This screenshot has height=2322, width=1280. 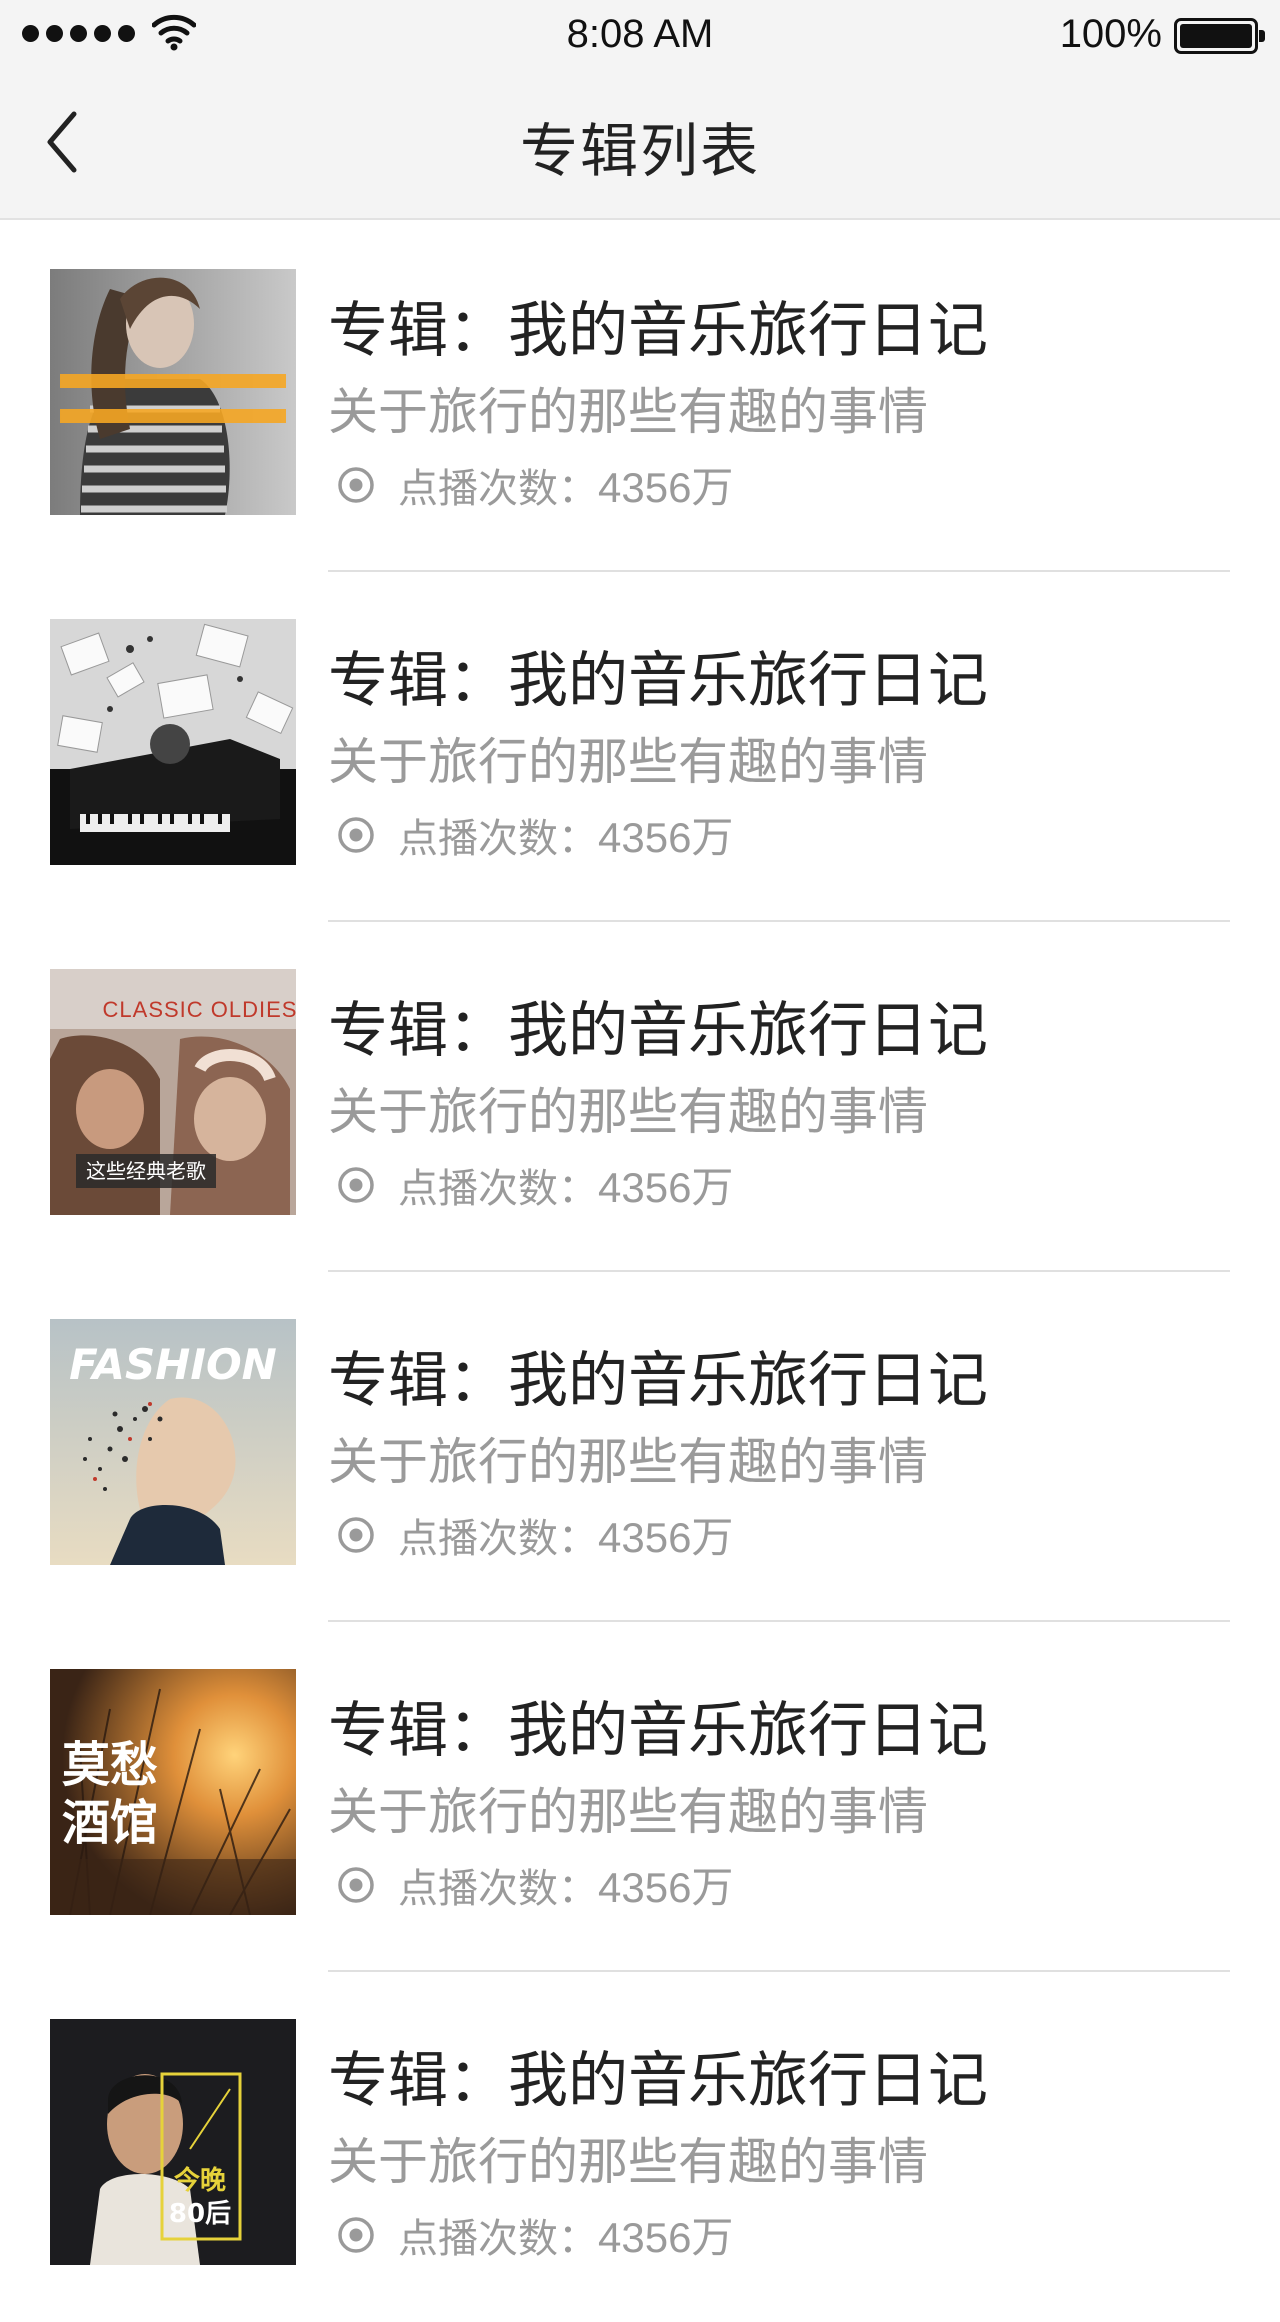 What do you see at coordinates (200, 2180) in the screenshot?
I see `cover-caption: 今晚` at bounding box center [200, 2180].